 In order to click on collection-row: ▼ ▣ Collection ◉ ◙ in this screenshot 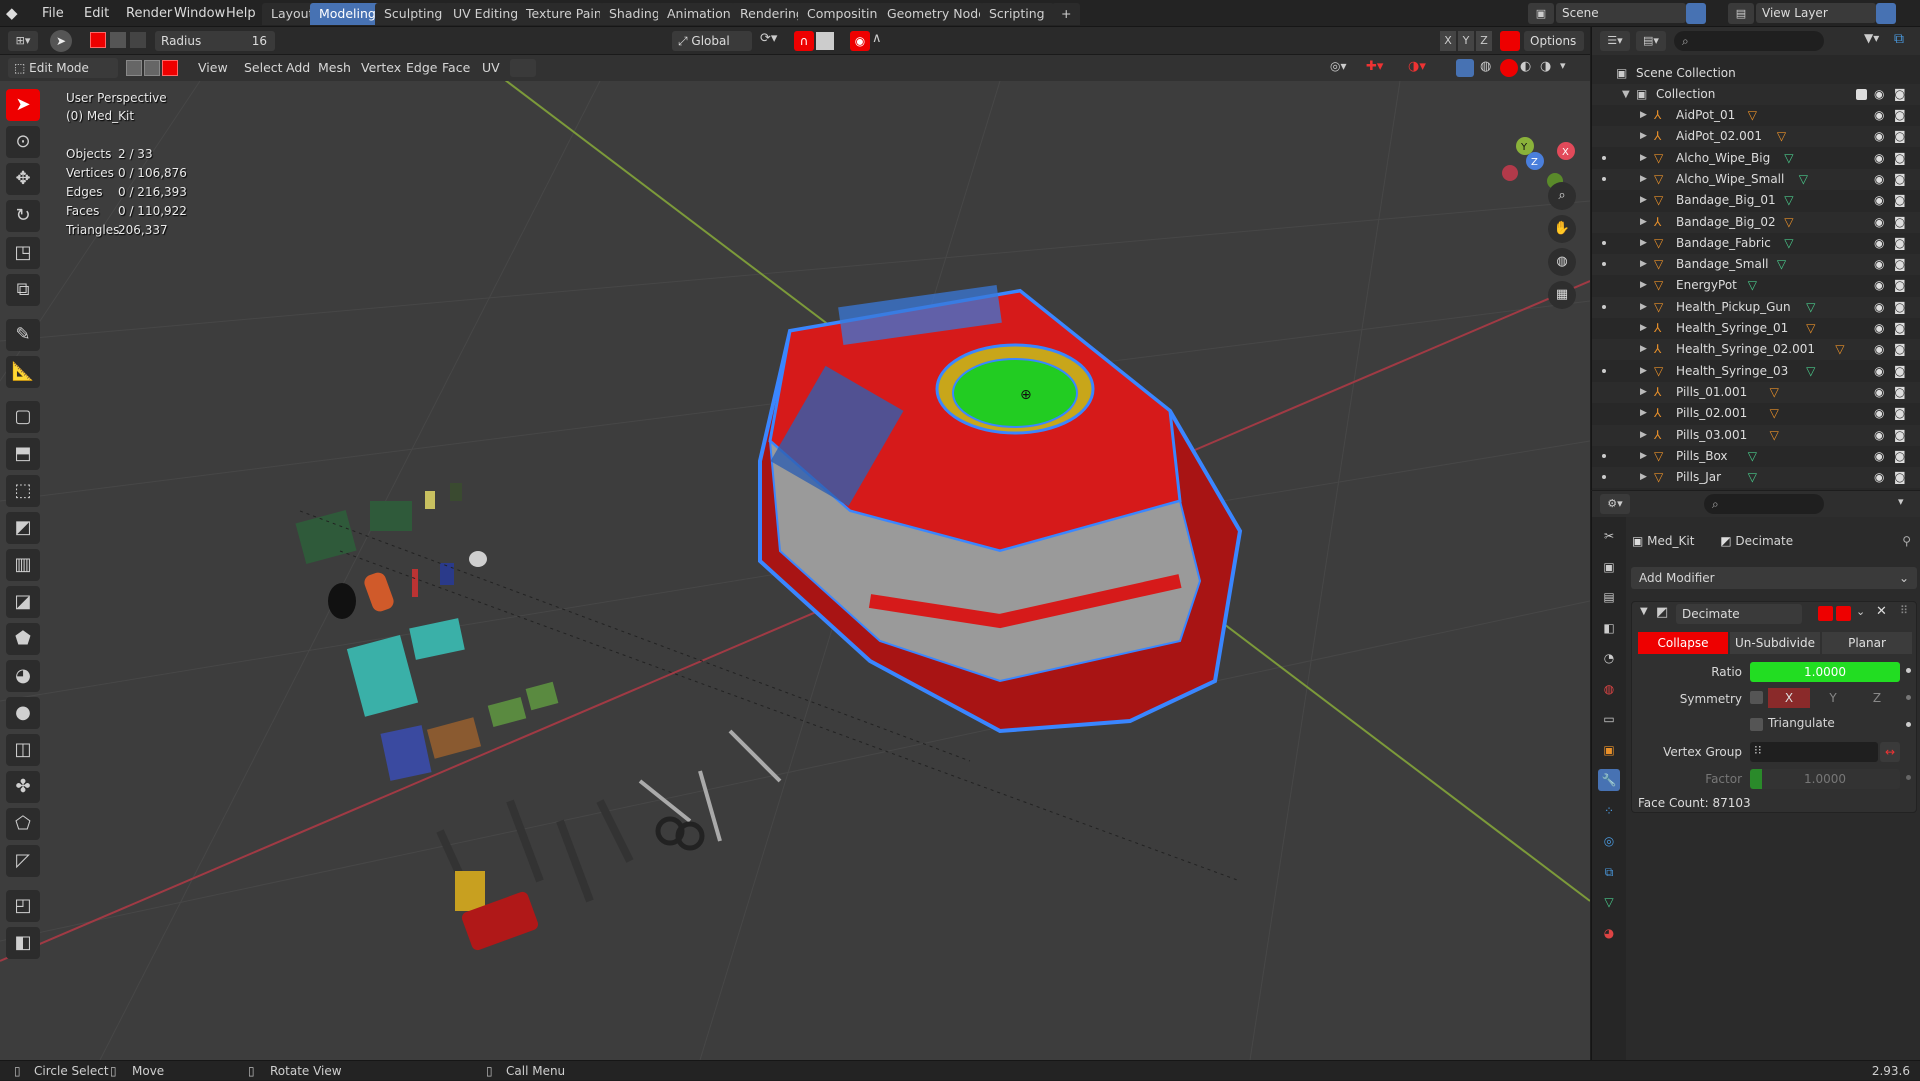, I will do `click(1756, 94)`.